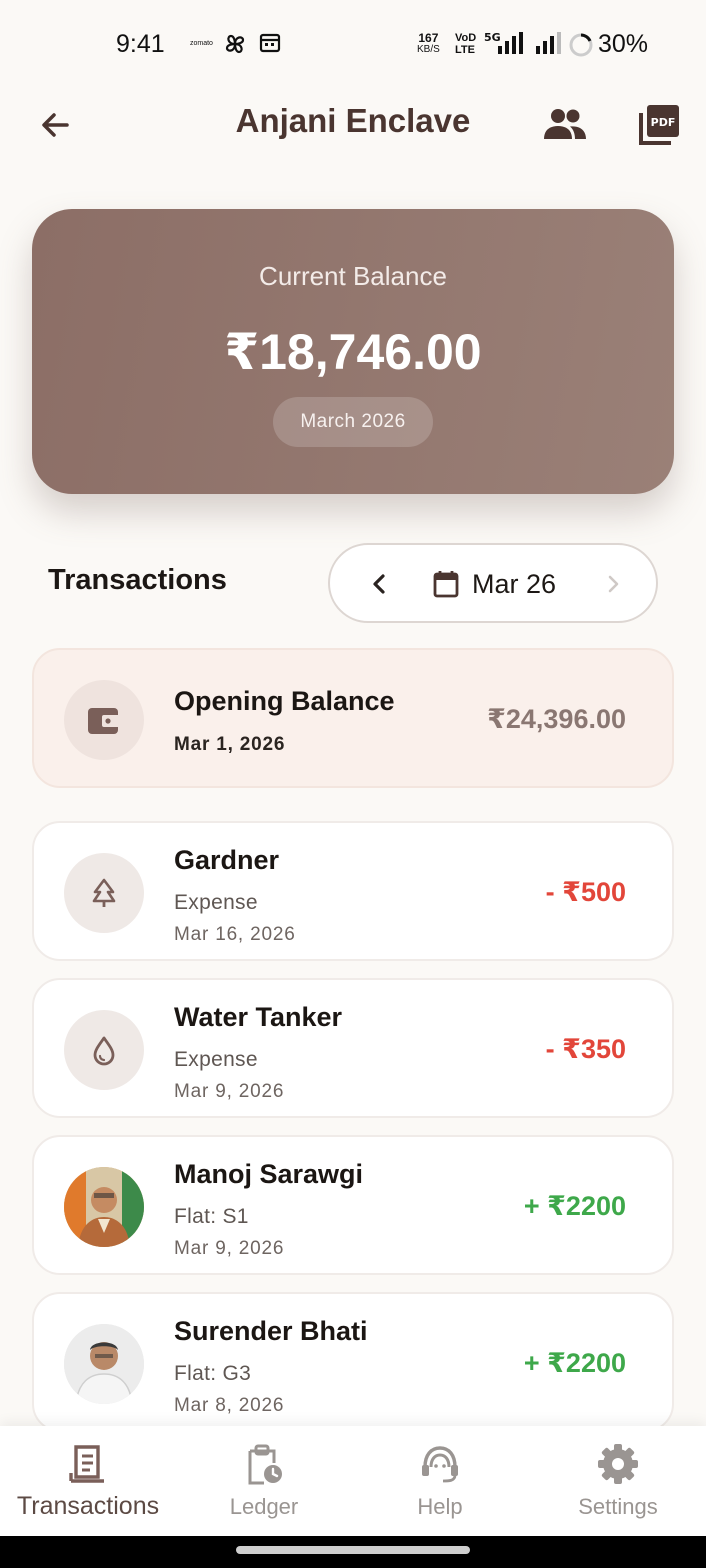 Image resolution: width=706 pixels, height=1568 pixels. What do you see at coordinates (663, 122) in the screenshot?
I see `svg-text: PDF` at bounding box center [663, 122].